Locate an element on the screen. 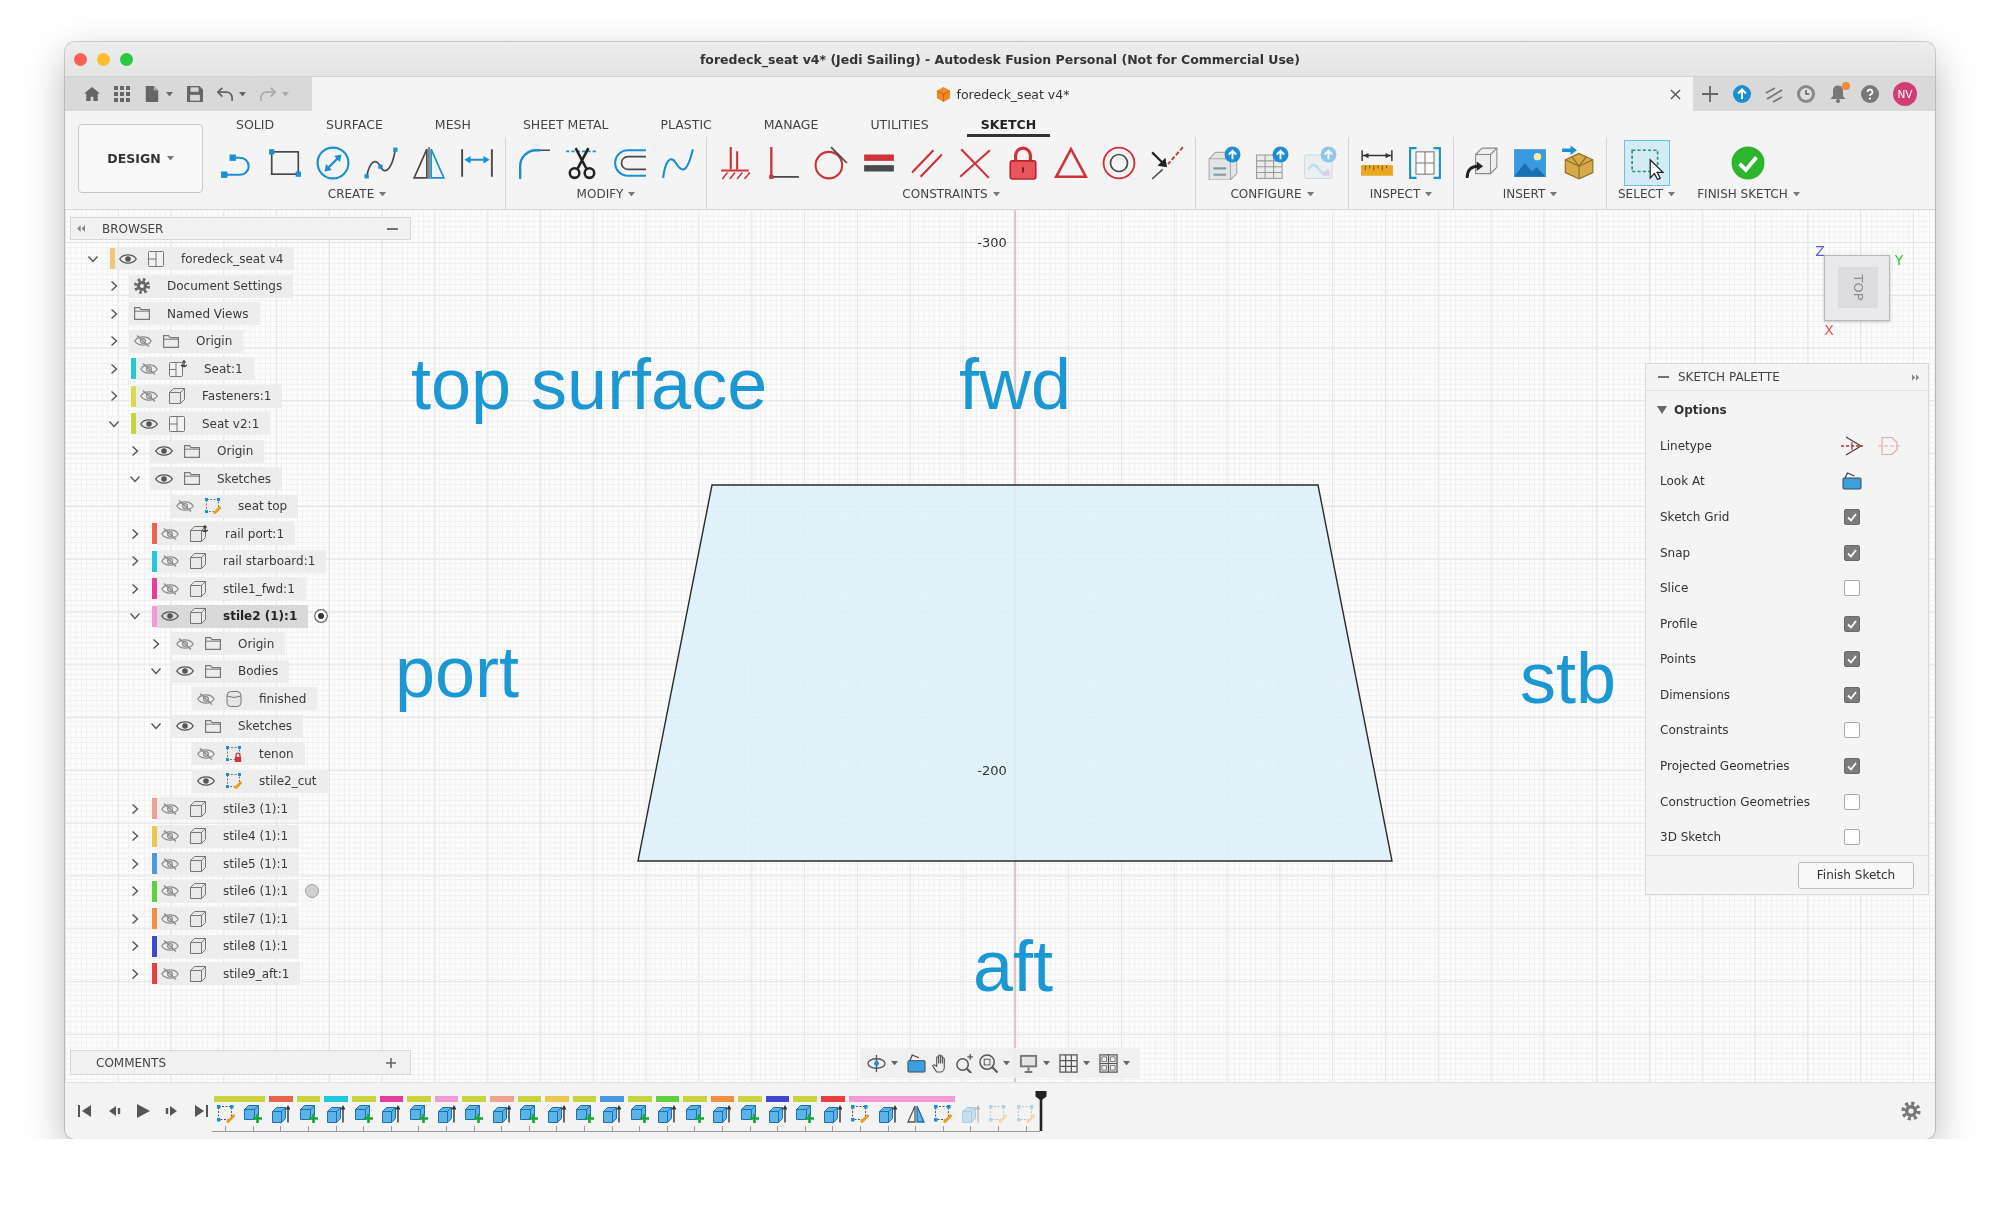  browser-item: tenon is located at coordinates (248, 754).